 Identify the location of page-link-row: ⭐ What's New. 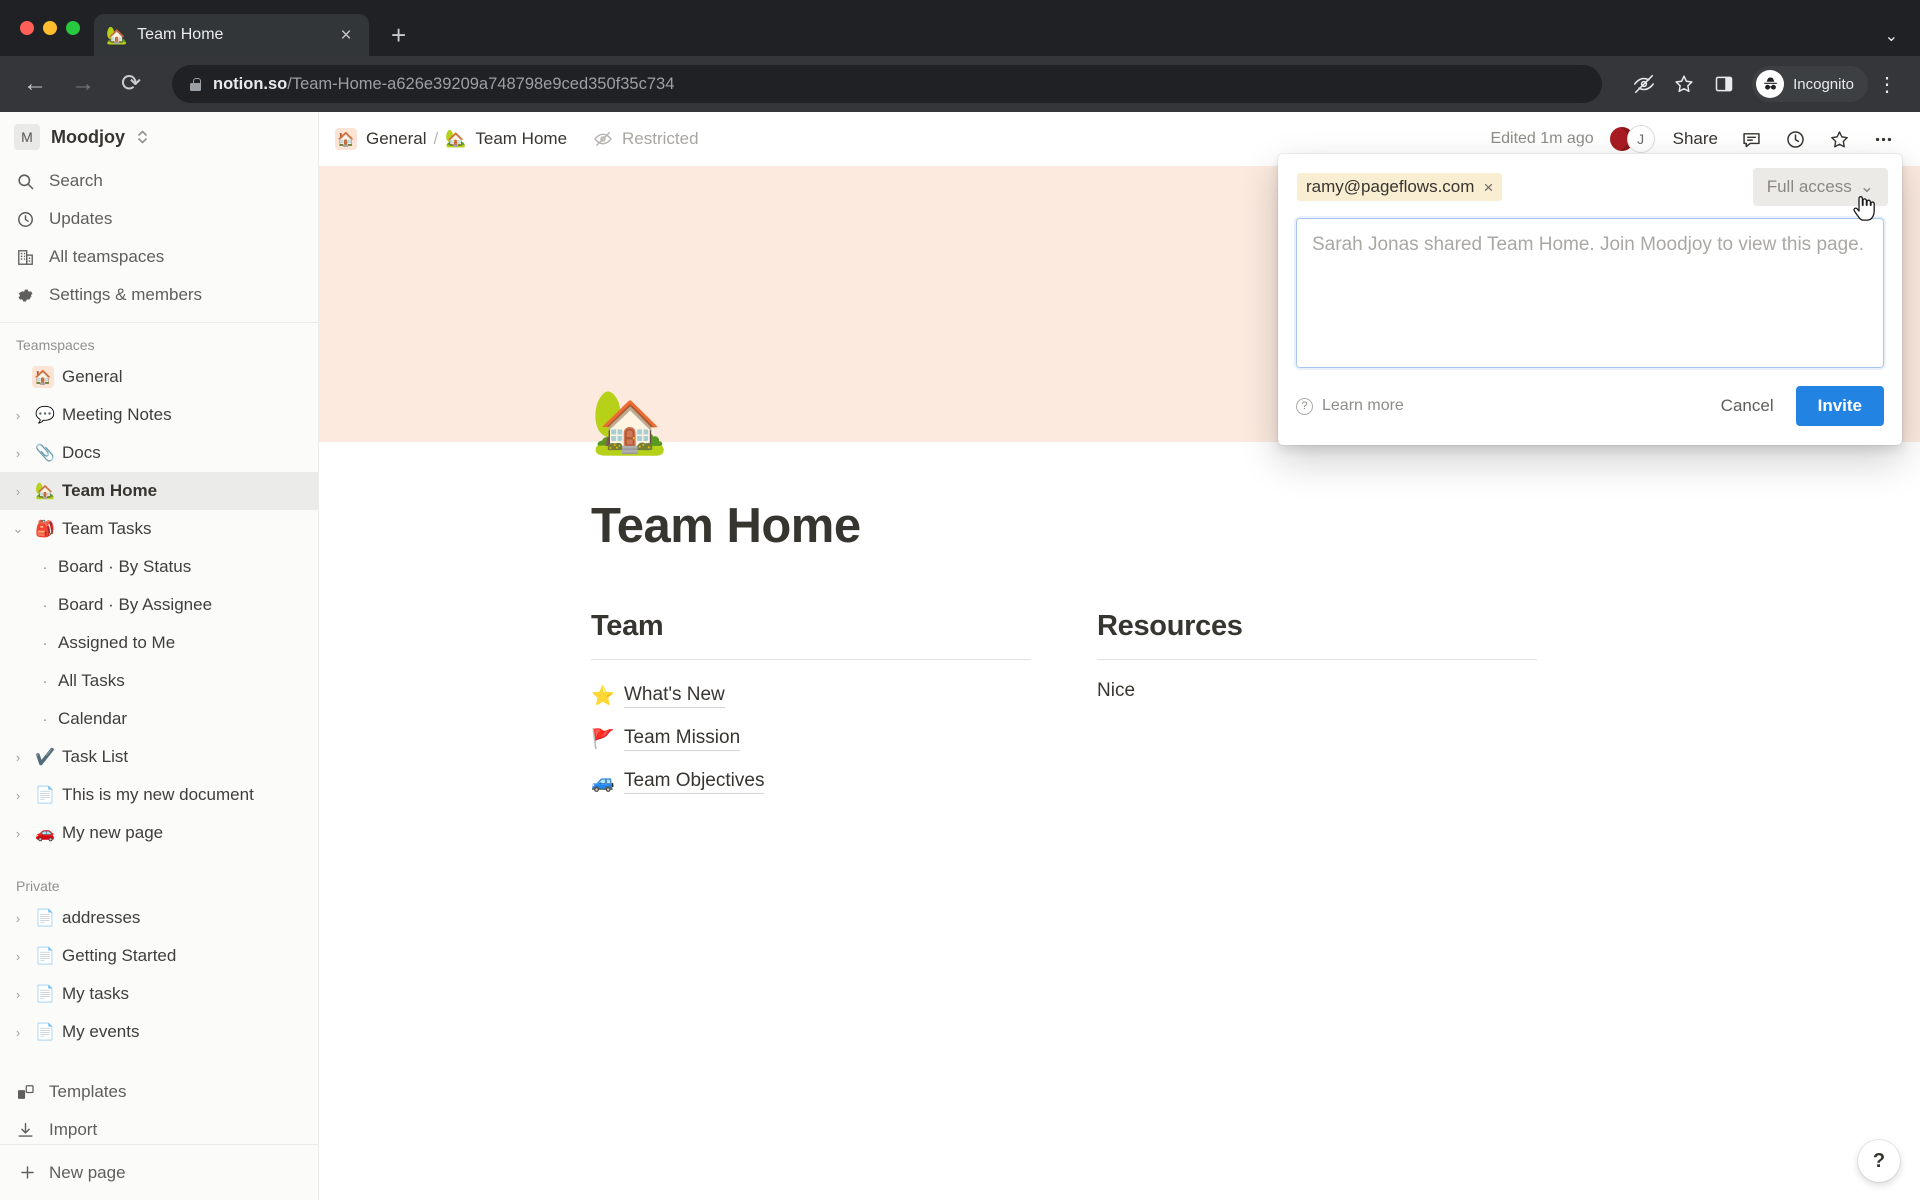
(811, 695).